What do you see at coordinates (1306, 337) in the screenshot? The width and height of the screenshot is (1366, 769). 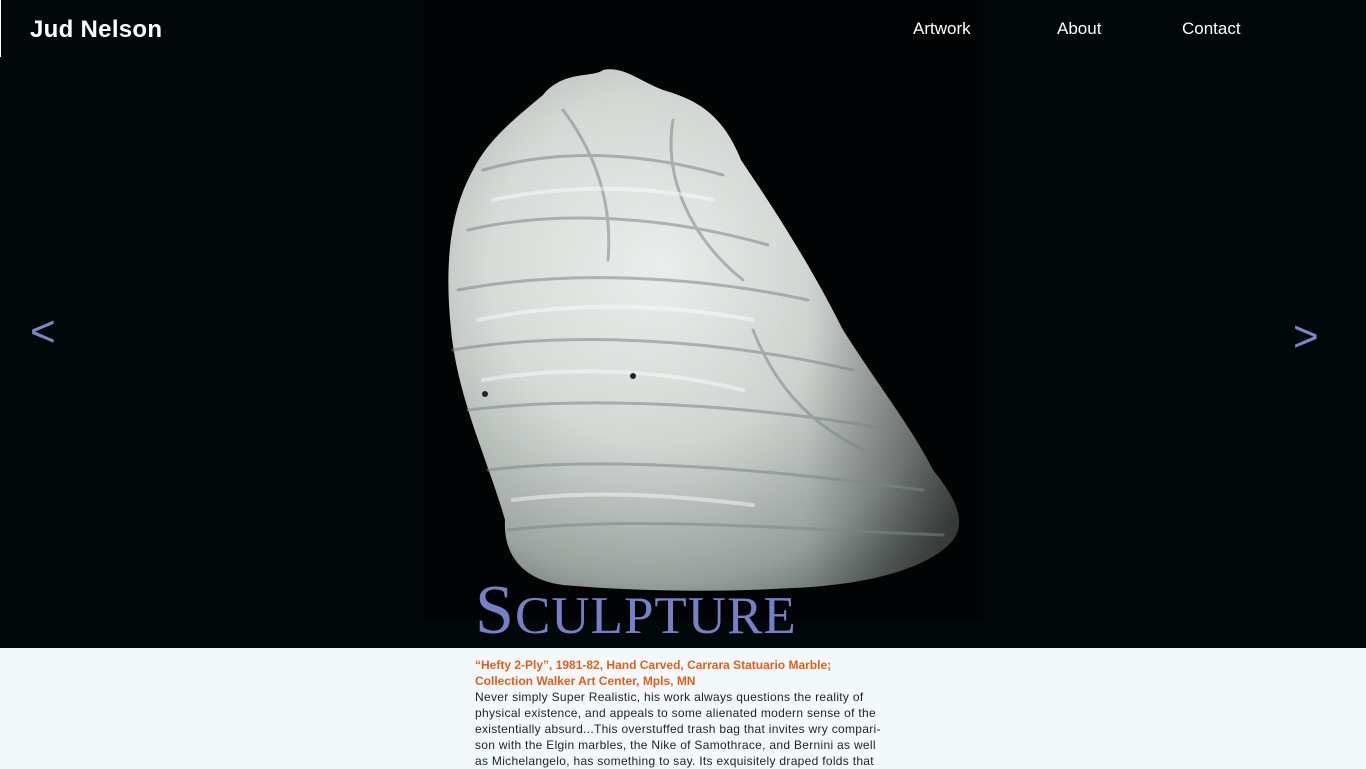 I see `next-slide-button: >` at bounding box center [1306, 337].